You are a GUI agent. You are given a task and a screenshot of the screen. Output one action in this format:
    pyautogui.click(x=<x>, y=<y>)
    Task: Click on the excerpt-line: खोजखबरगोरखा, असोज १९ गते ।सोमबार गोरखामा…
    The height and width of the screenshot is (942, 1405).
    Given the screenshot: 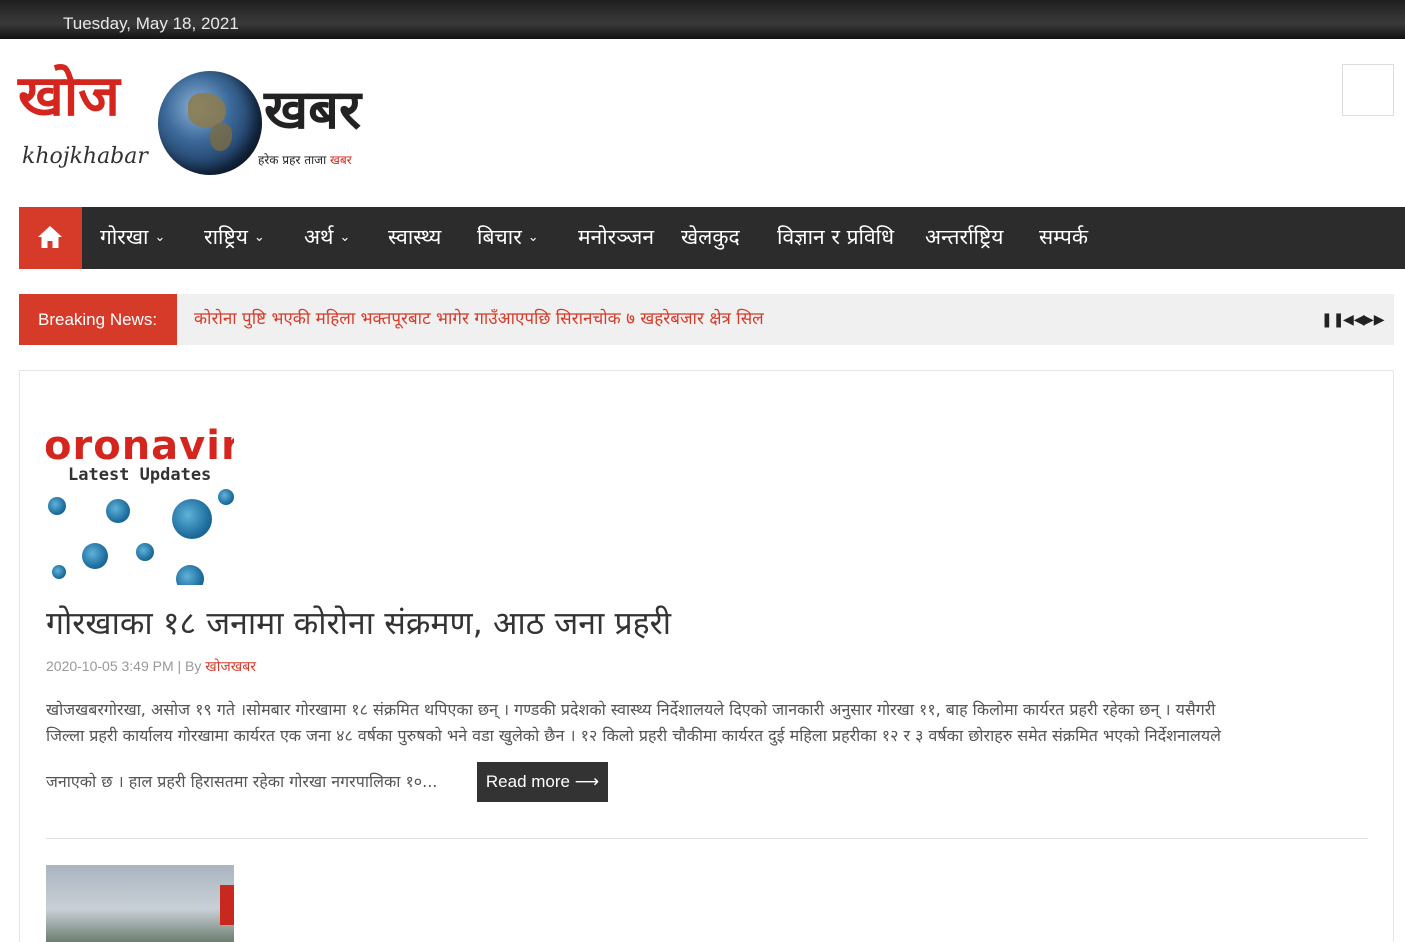 What is the action you would take?
    pyautogui.click(x=631, y=709)
    